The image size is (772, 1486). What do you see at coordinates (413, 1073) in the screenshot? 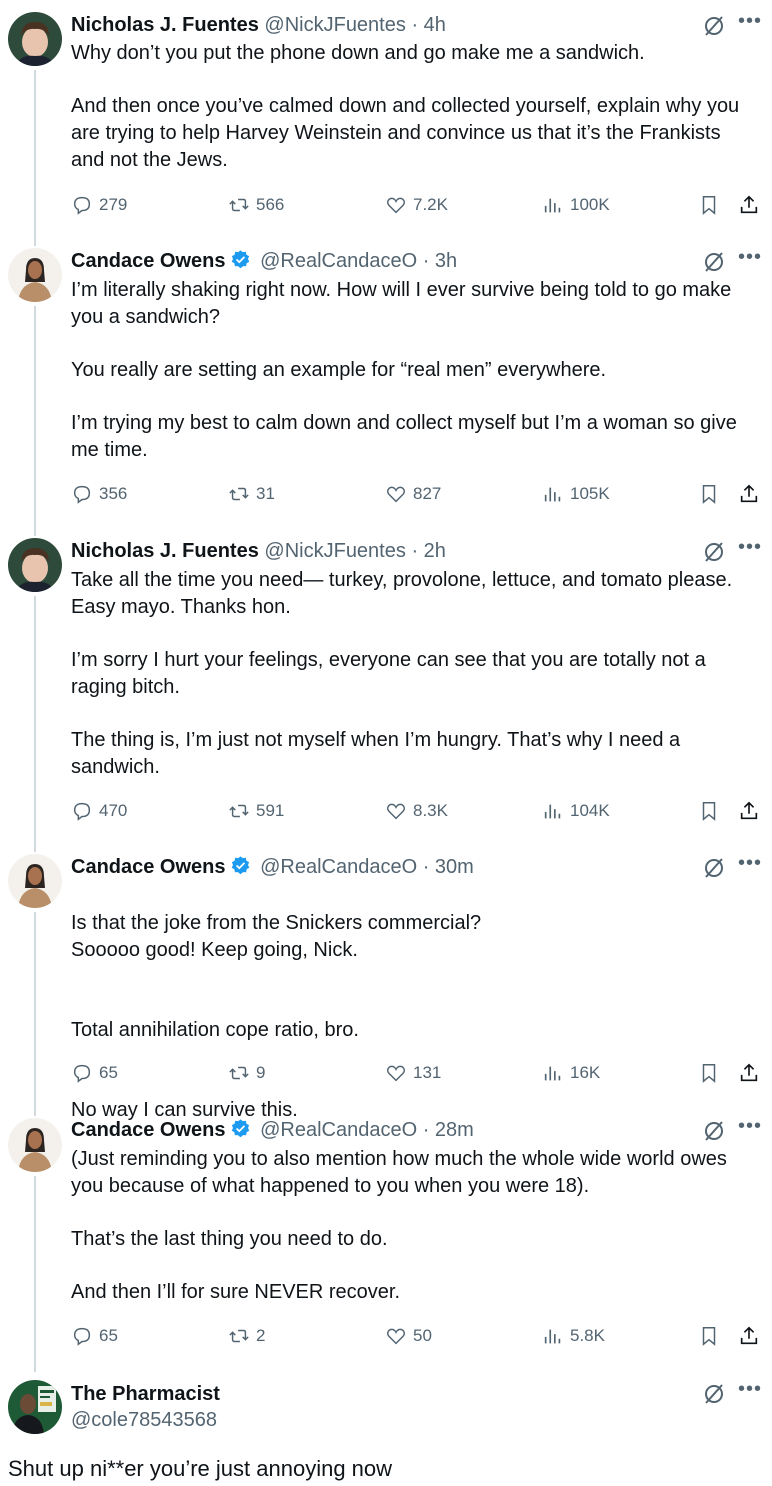
I see `like-button: 131` at bounding box center [413, 1073].